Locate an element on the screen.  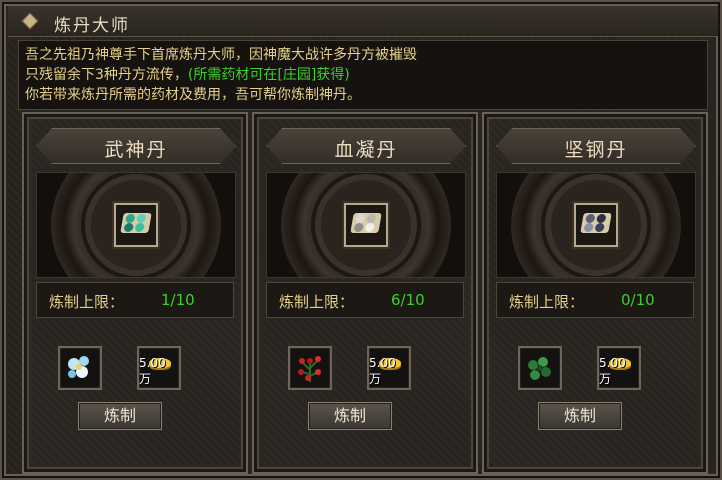
card-header: 坚钢丹 is located at coordinates (596, 146).